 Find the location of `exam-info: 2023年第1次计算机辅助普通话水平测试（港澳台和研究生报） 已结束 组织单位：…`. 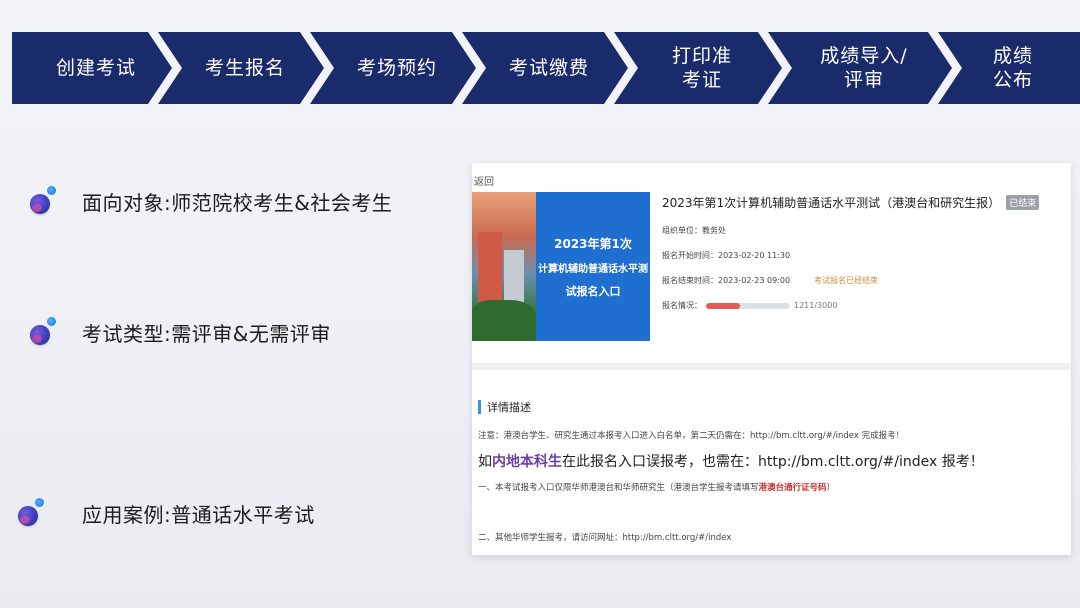

exam-info: 2023年第1次计算机辅助普通话水平测试（港澳台和研究生报） 已结束 组织单位：… is located at coordinates (862, 252).